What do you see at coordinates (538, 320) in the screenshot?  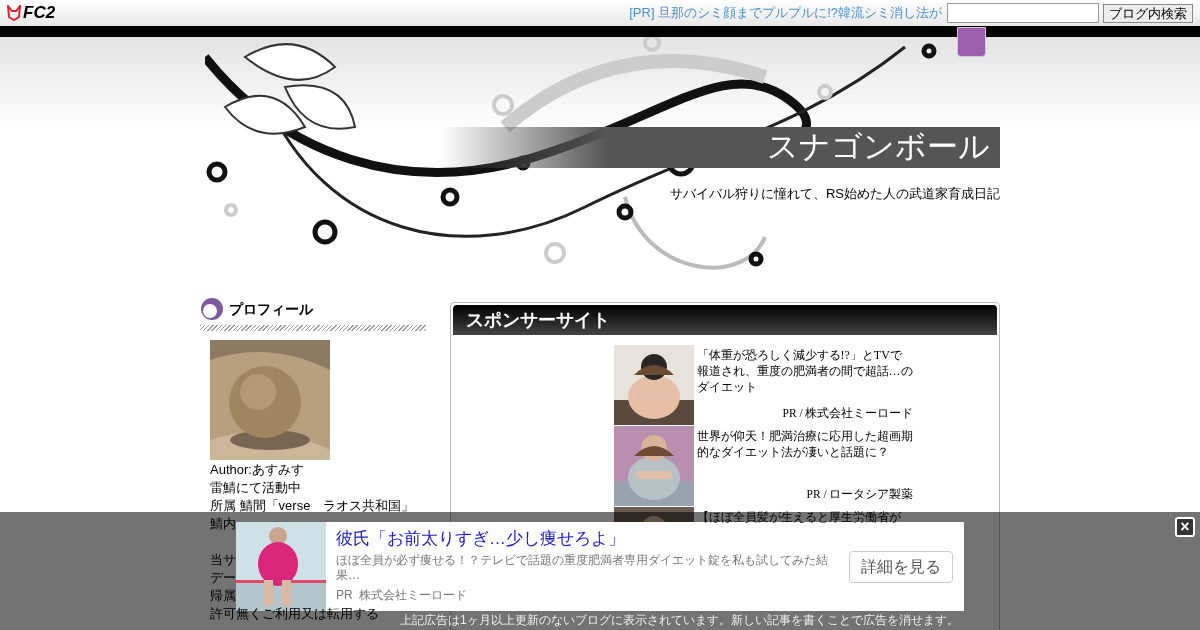 I see `sponsor-heading: スポンサーサイト` at bounding box center [538, 320].